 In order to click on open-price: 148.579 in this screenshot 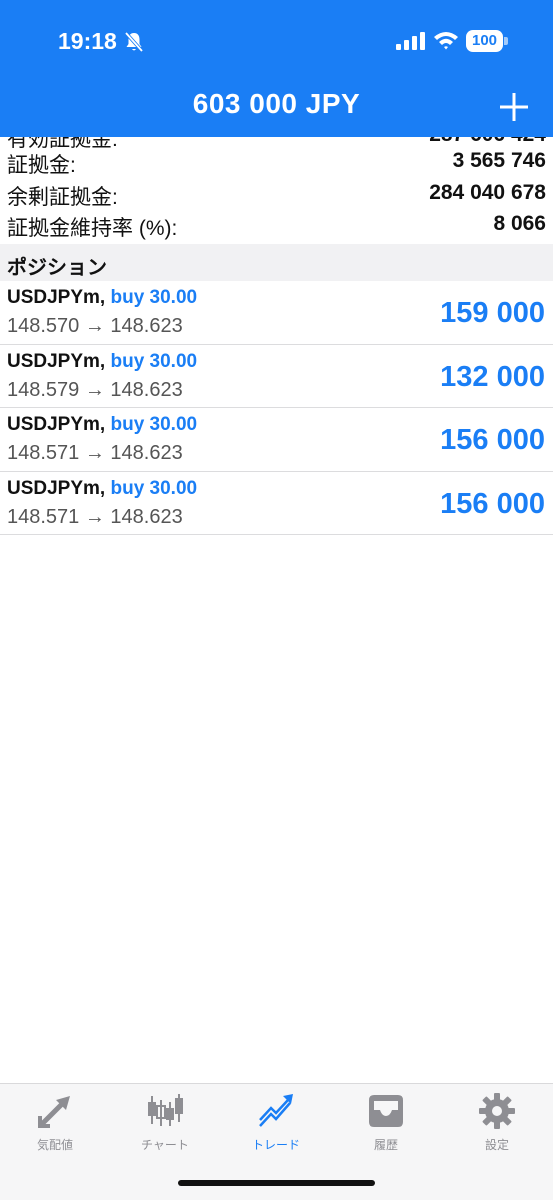, I will do `click(43, 389)`.